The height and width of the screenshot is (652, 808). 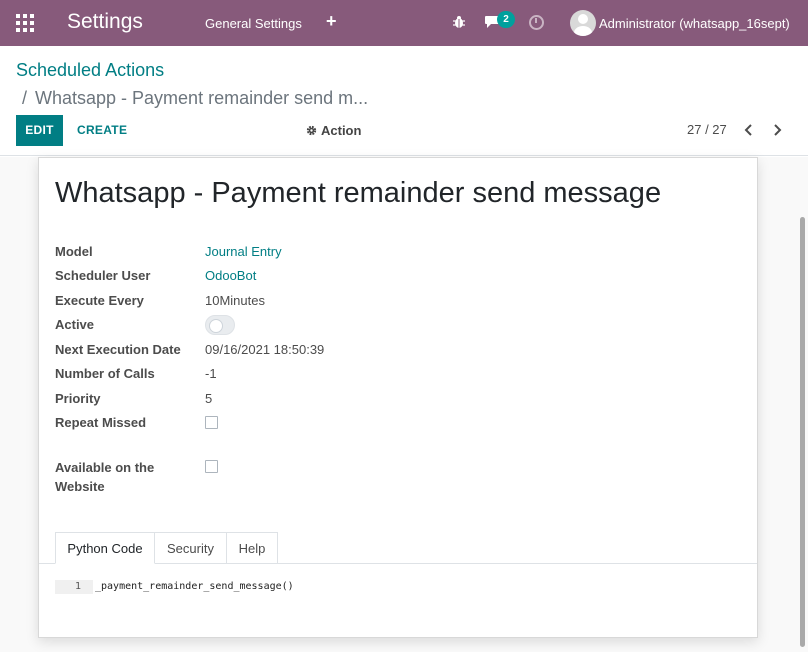 What do you see at coordinates (105, 467) in the screenshot?
I see `available-website-label-line1: Available on the` at bounding box center [105, 467].